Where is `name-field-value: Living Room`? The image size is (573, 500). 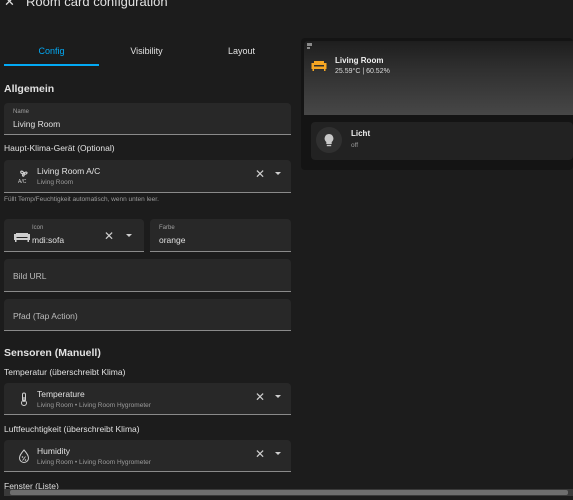
name-field-value: Living Room is located at coordinates (37, 124).